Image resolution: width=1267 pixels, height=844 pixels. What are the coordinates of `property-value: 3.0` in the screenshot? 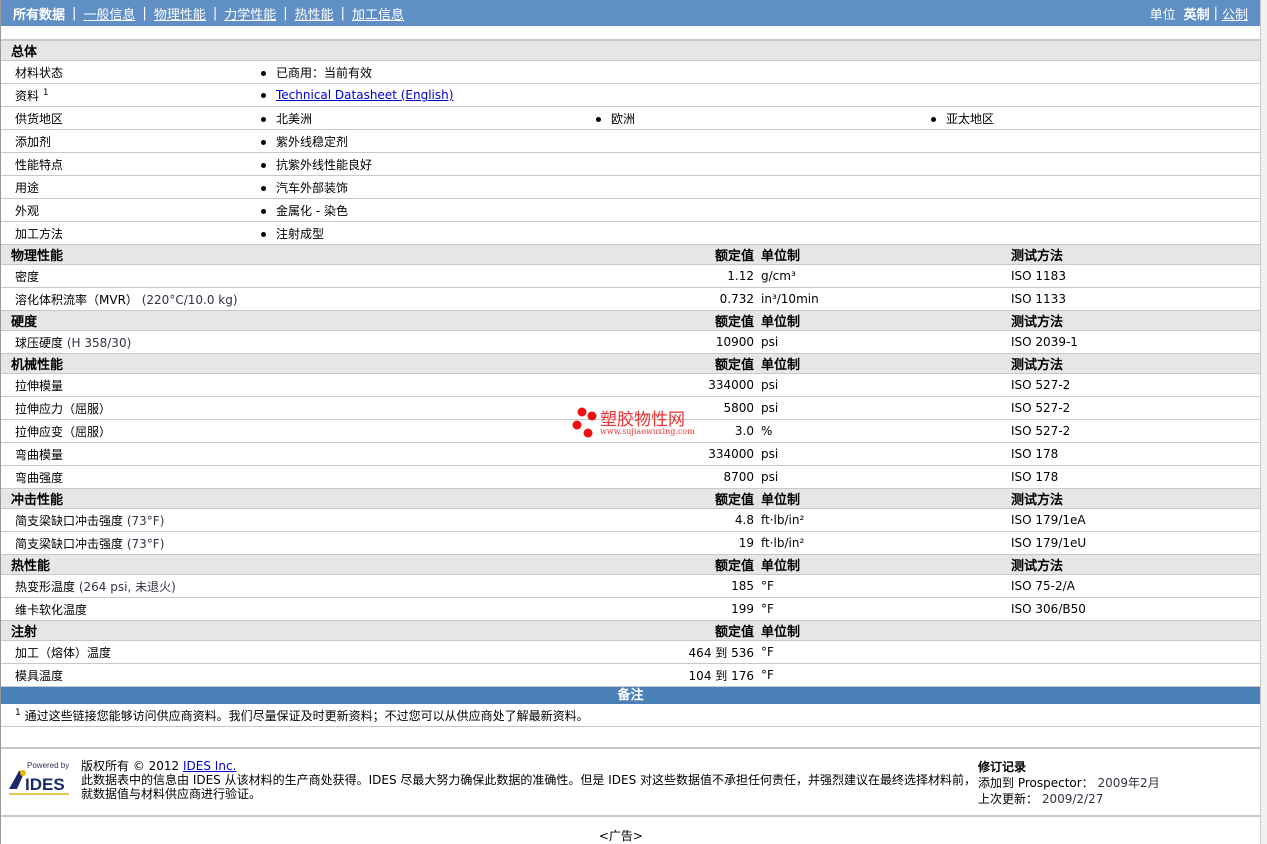 It's located at (744, 431).